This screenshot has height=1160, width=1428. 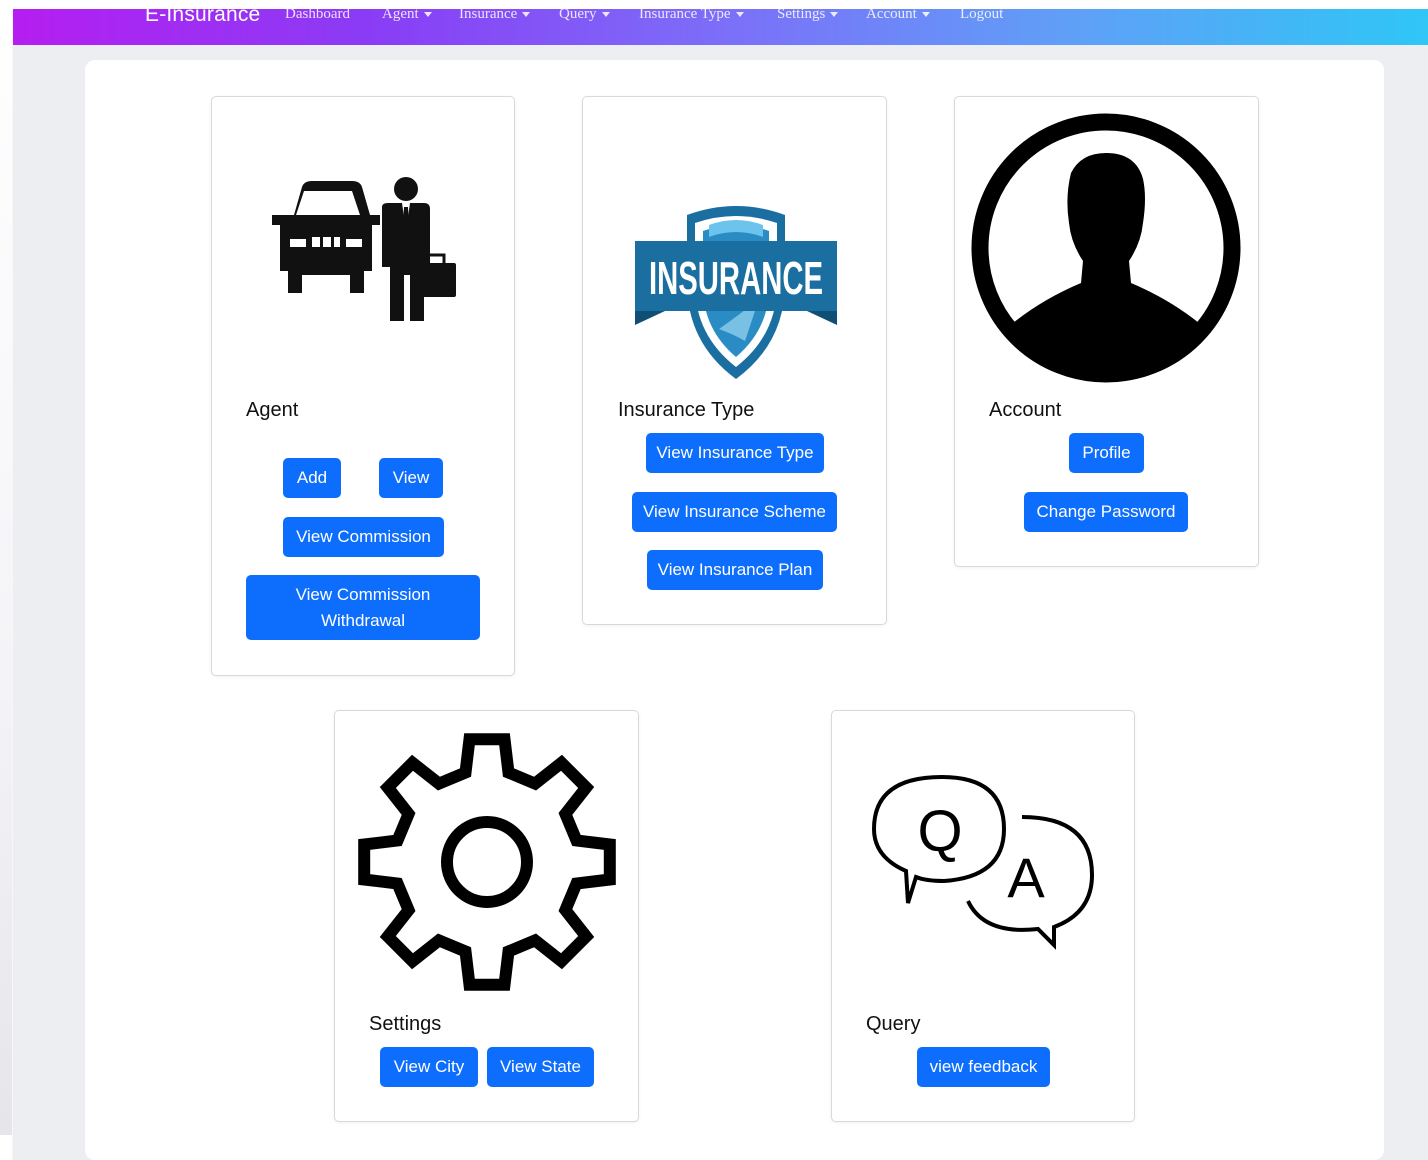 I want to click on nav-query-label: Query, so click(x=578, y=15).